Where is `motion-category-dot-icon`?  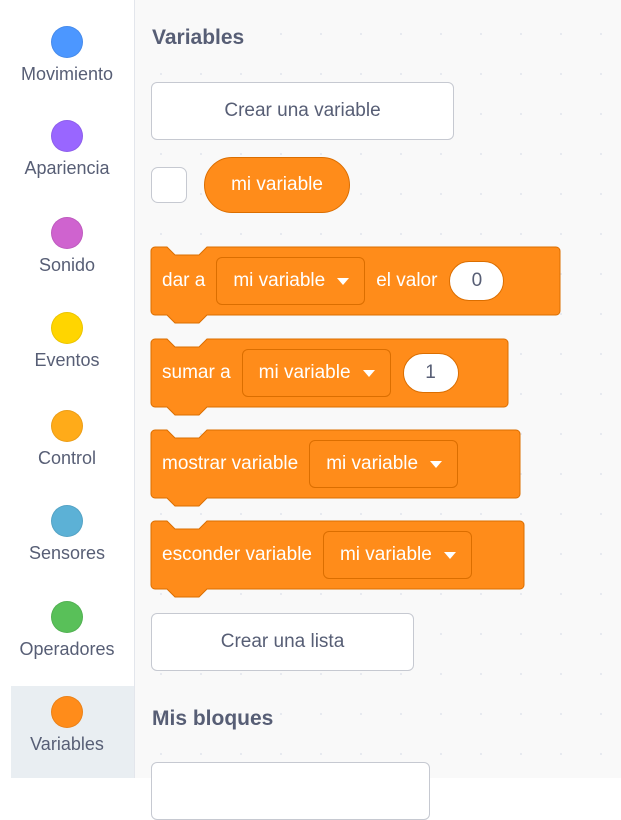 motion-category-dot-icon is located at coordinates (67, 42).